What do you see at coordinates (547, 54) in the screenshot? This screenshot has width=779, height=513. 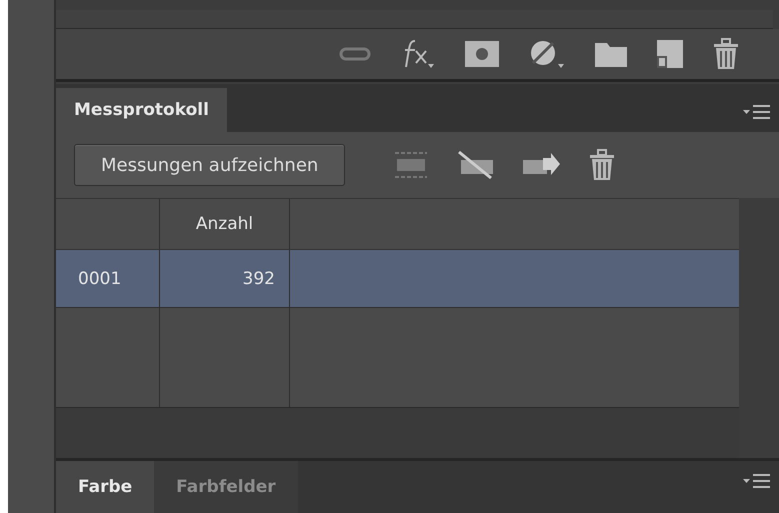 I see `adjustment-icon` at bounding box center [547, 54].